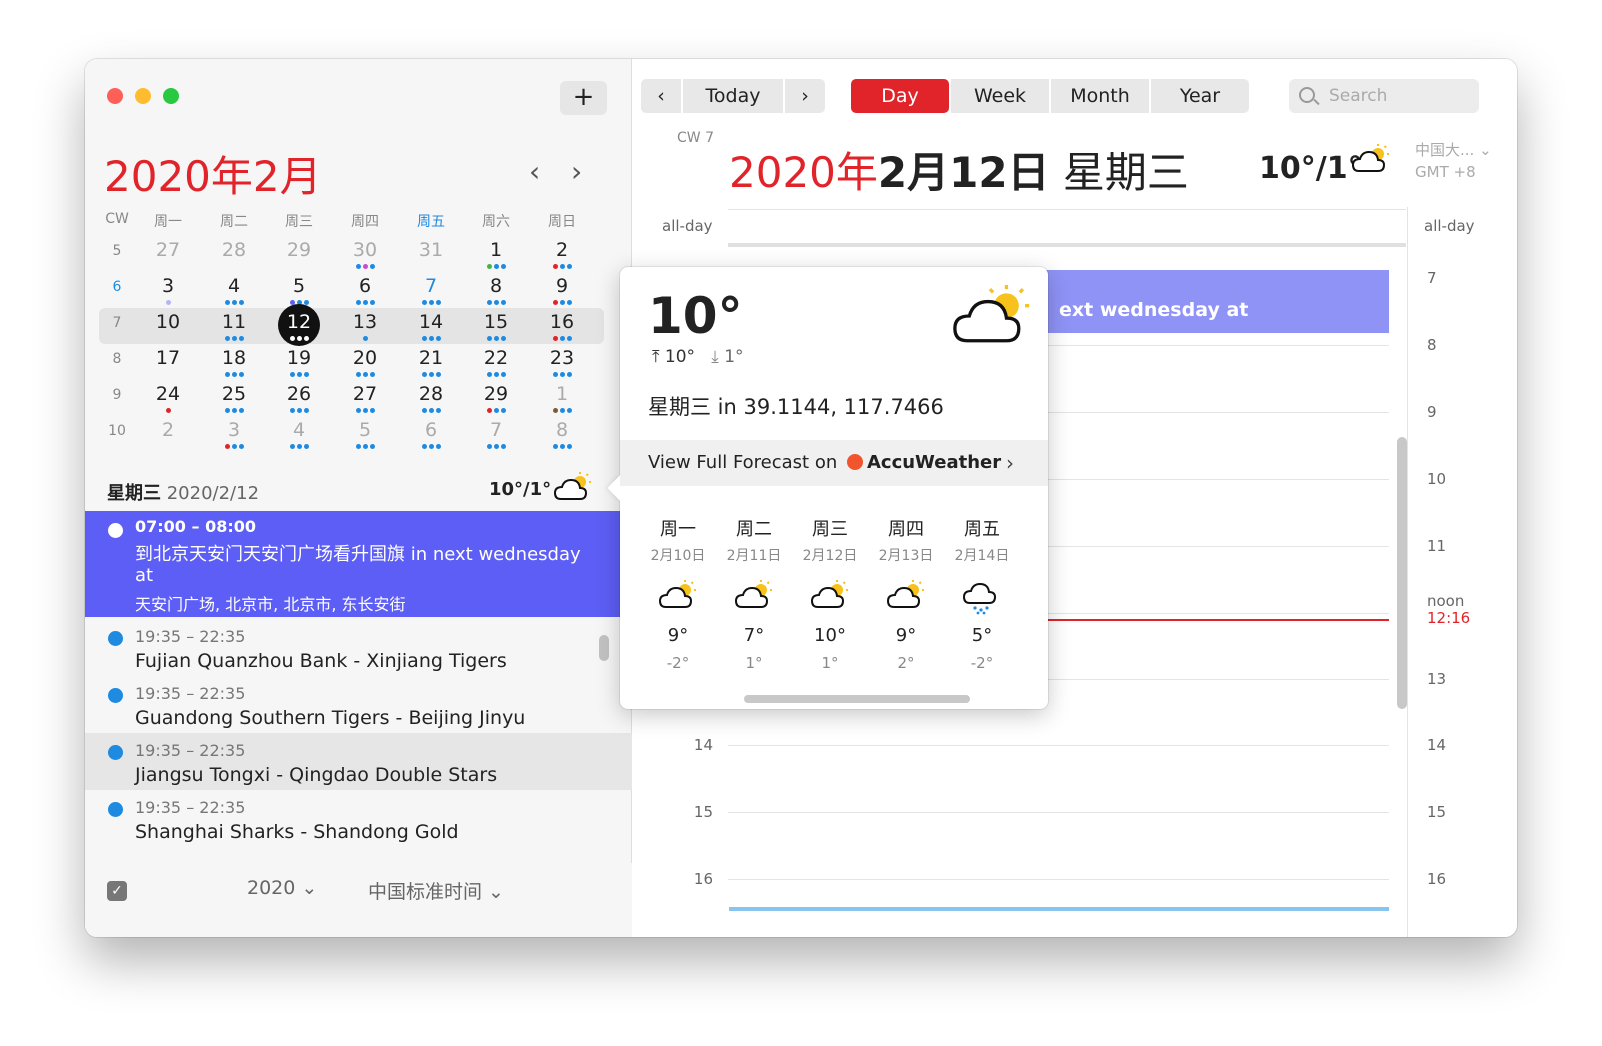 Image resolution: width=1602 pixels, height=1046 pixels. What do you see at coordinates (805, 96) in the screenshot?
I see `next-day-button: ›` at bounding box center [805, 96].